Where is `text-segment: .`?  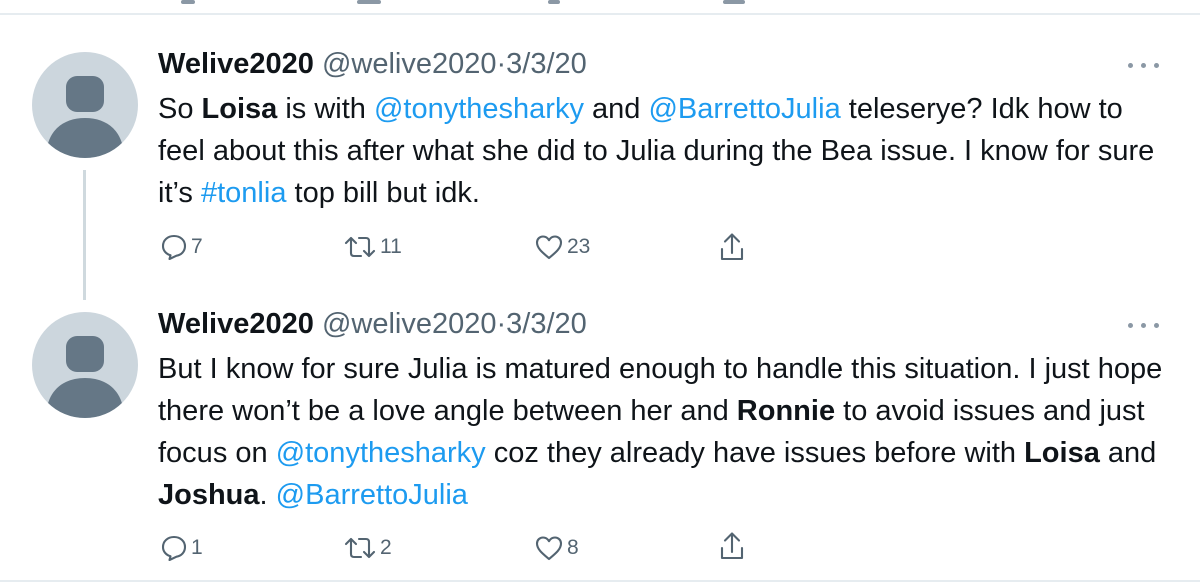
text-segment: . is located at coordinates (267, 495).